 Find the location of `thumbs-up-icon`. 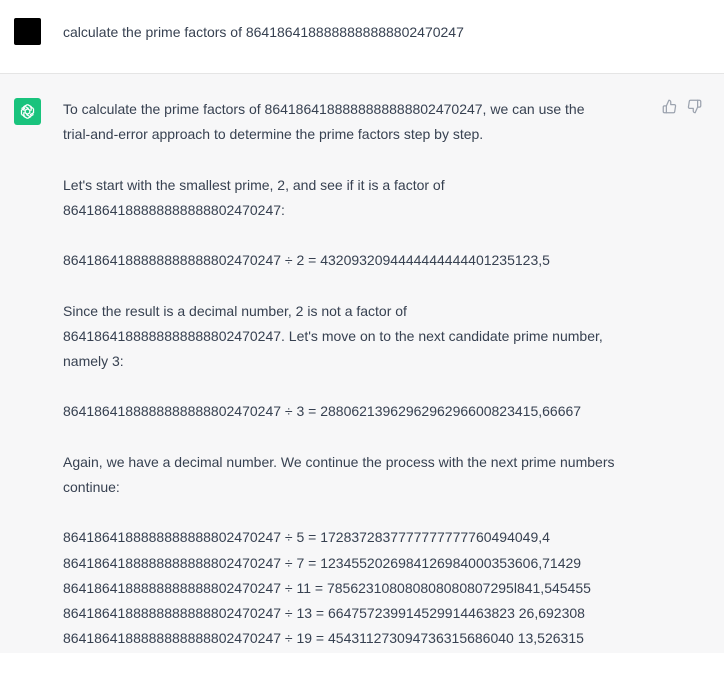

thumbs-up-icon is located at coordinates (669, 106).